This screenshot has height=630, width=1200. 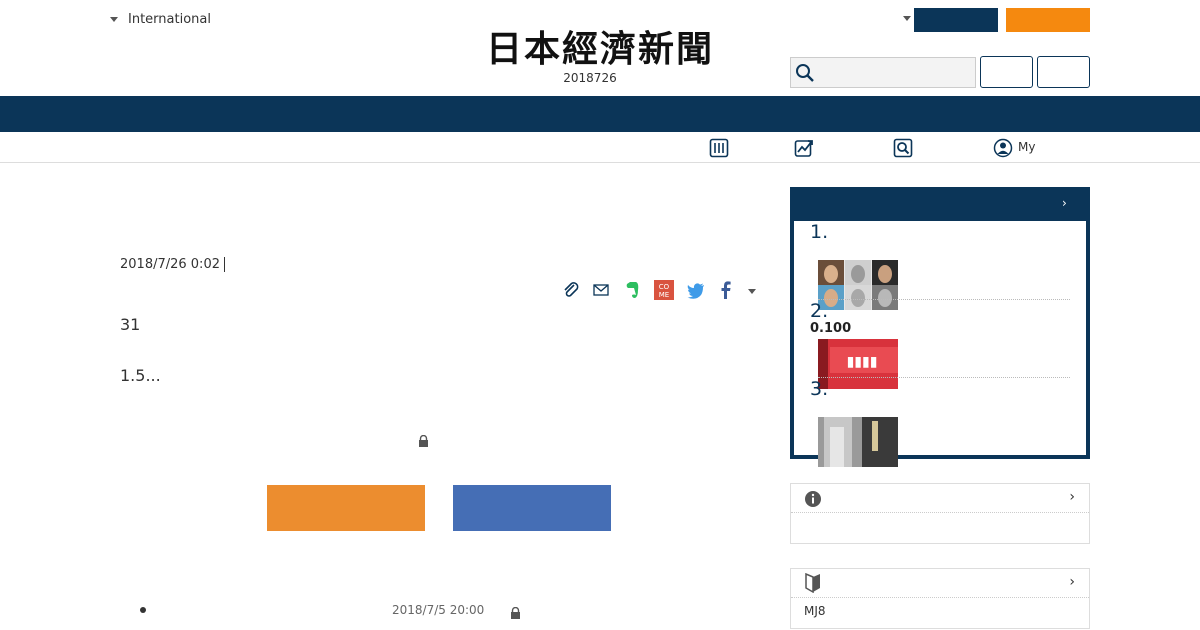 I want to click on facebook-icon, so click(x=726, y=290).